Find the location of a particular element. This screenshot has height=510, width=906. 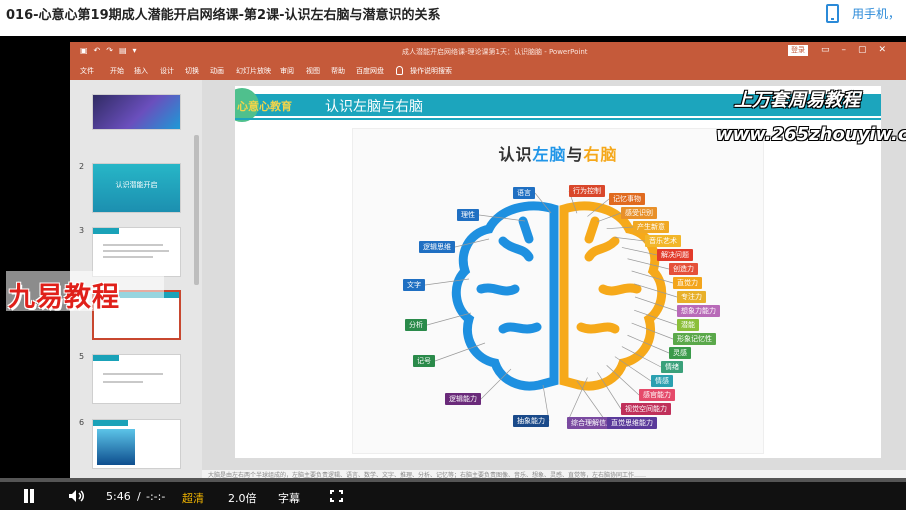

thumbnail-title: 认识潜能开启 is located at coordinates (136, 185).